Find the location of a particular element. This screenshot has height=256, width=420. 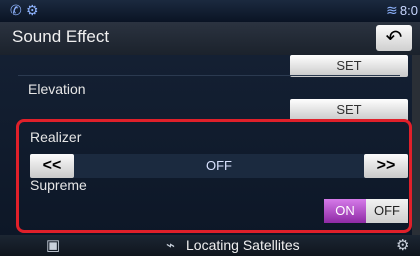

realizer-value: OFF is located at coordinates (219, 165).